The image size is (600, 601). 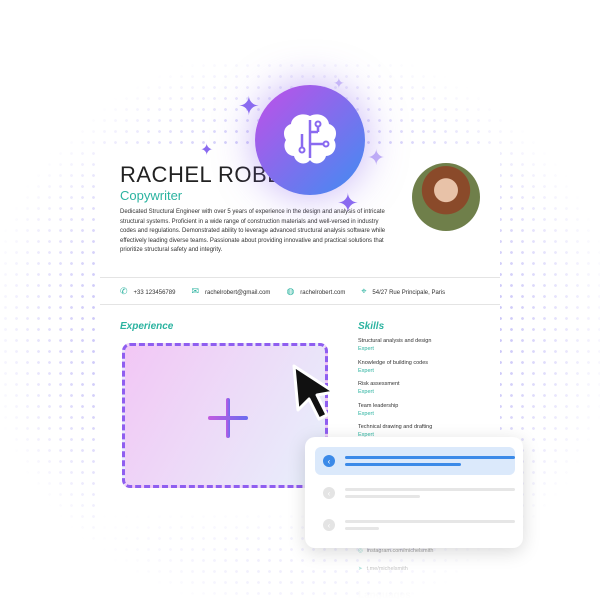 What do you see at coordinates (360, 569) in the screenshot?
I see `telegram-icon: ➤` at bounding box center [360, 569].